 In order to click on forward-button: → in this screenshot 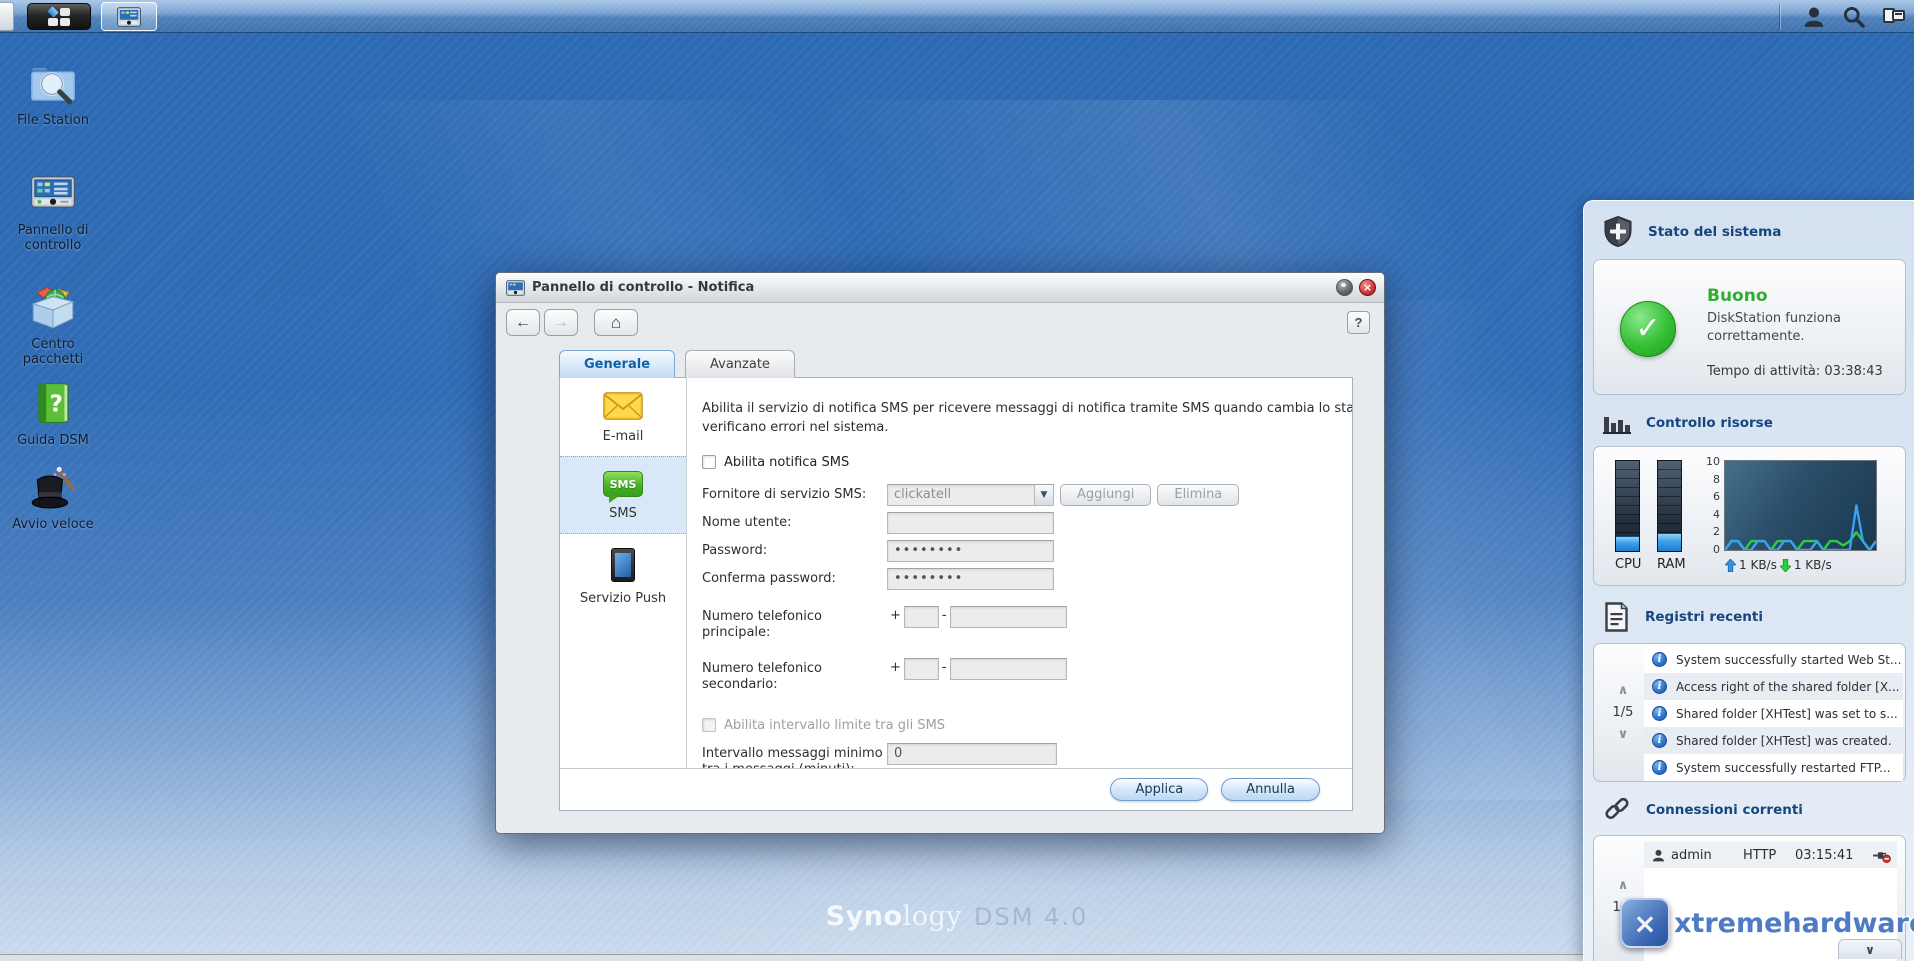, I will do `click(561, 322)`.